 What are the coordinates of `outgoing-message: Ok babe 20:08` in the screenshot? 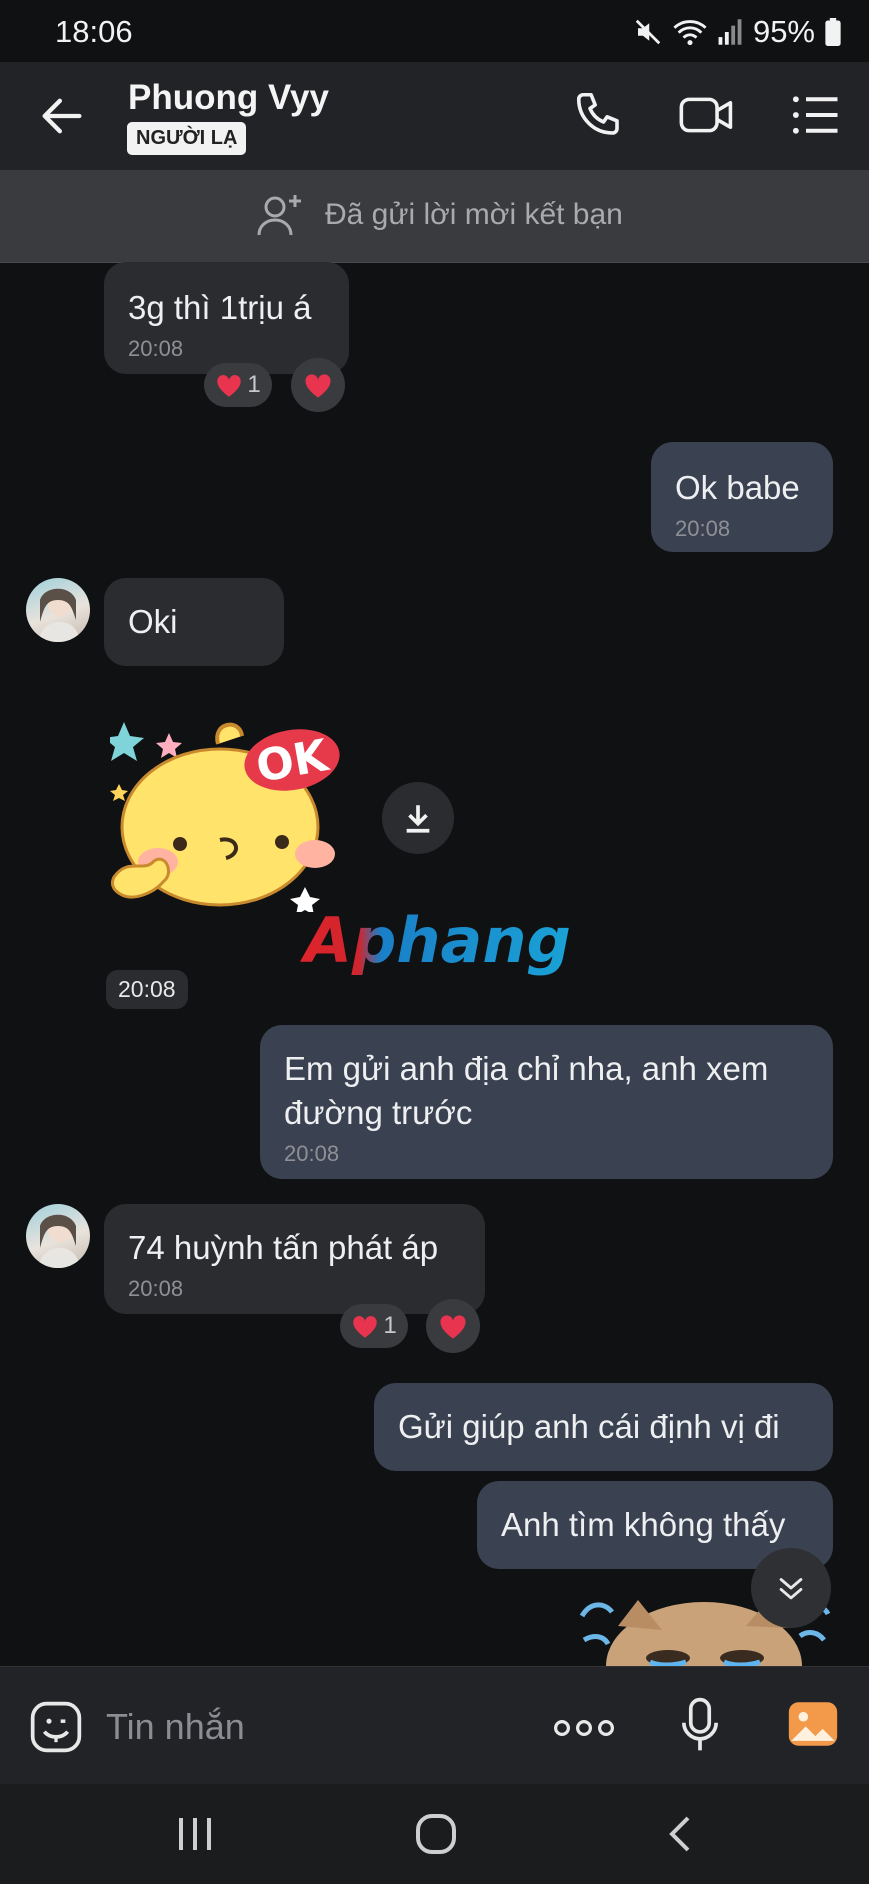 It's located at (742, 497).